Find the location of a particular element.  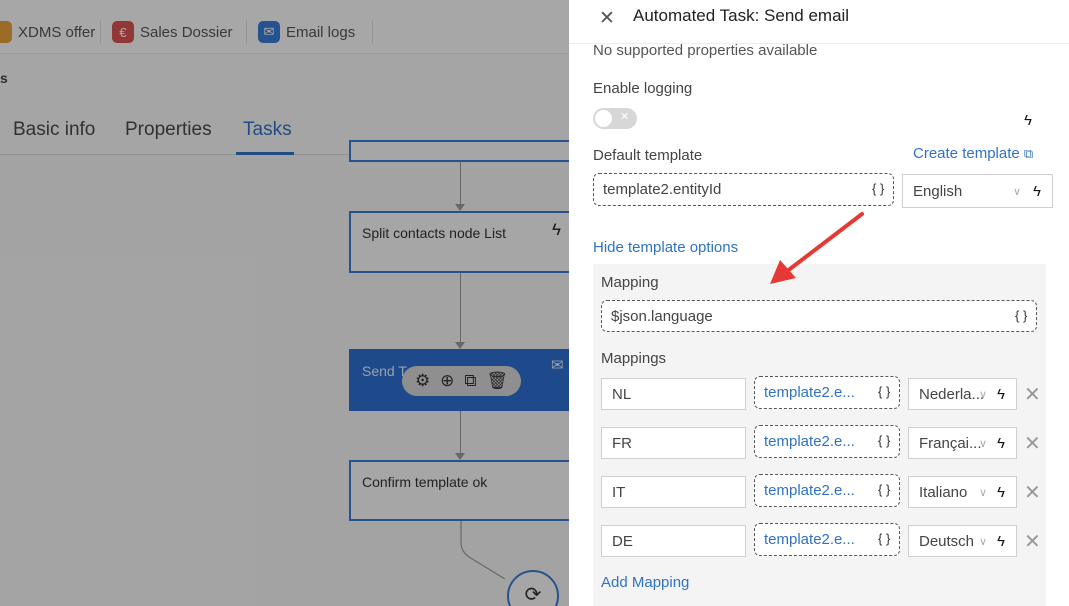

mapping-key-input: IT is located at coordinates (673, 492).